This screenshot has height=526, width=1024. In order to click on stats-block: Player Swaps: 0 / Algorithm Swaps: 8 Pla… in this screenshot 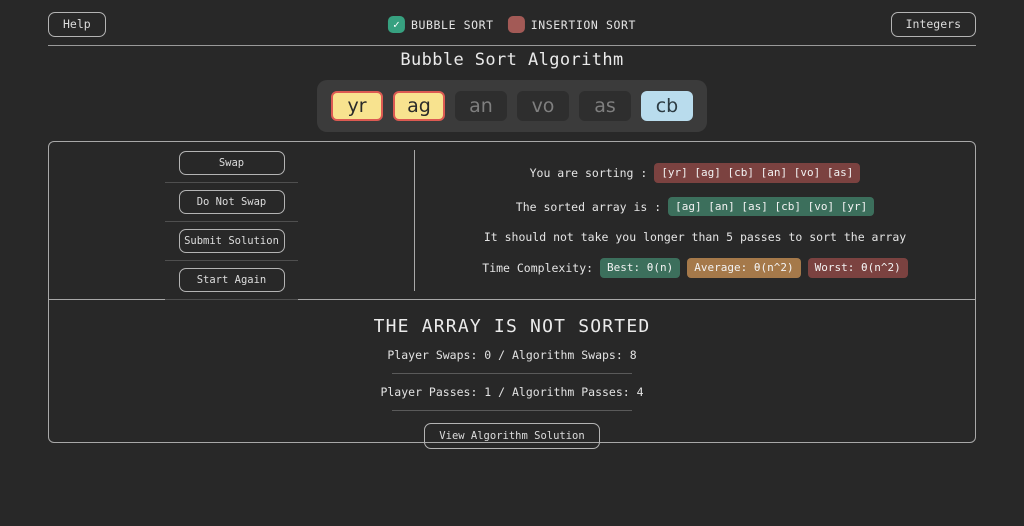, I will do `click(512, 374)`.